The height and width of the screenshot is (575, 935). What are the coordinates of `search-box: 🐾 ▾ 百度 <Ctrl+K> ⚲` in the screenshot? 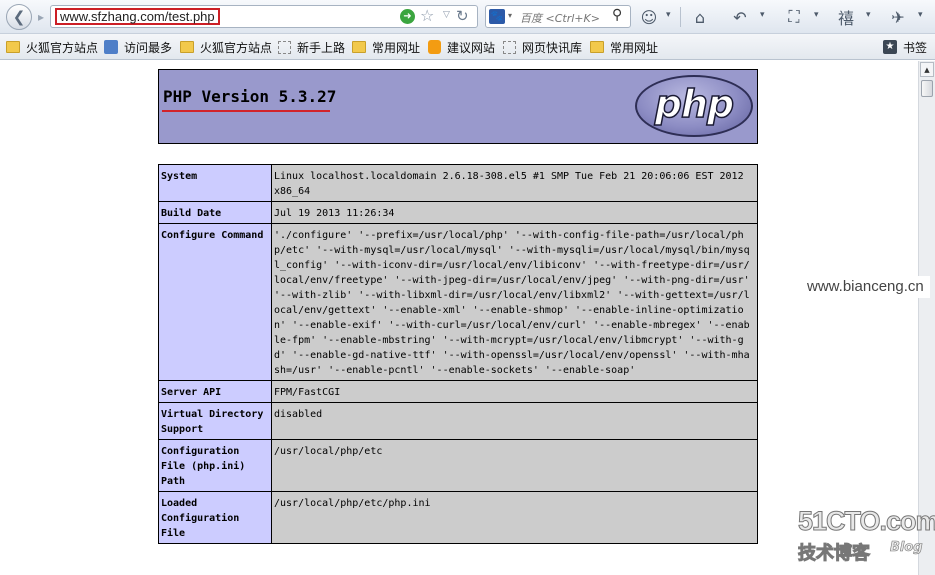 It's located at (558, 16).